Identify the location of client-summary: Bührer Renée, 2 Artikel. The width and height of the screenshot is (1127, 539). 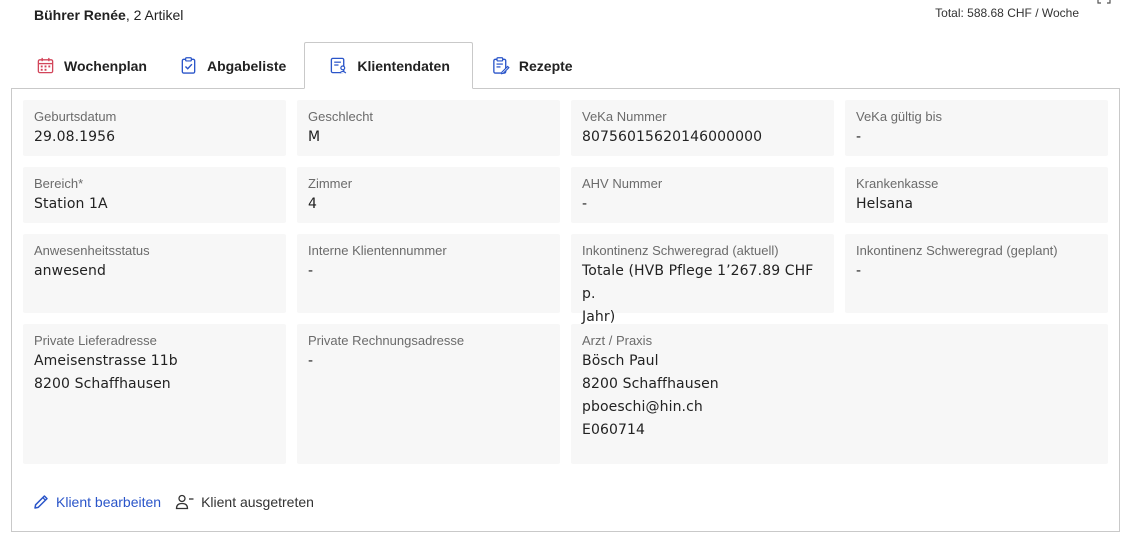
(108, 15).